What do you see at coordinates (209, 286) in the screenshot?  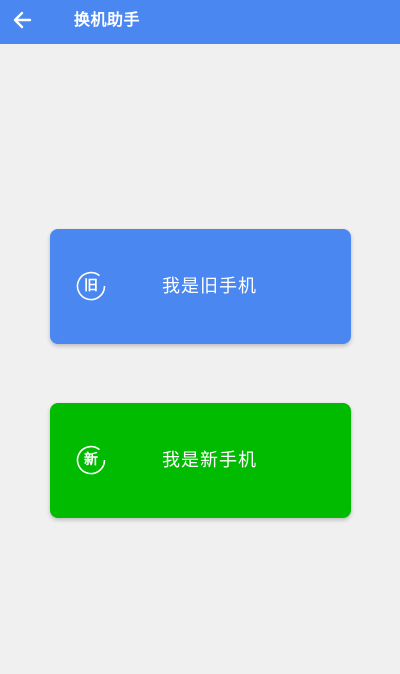 I see `old-phone-label: 我是旧手机` at bounding box center [209, 286].